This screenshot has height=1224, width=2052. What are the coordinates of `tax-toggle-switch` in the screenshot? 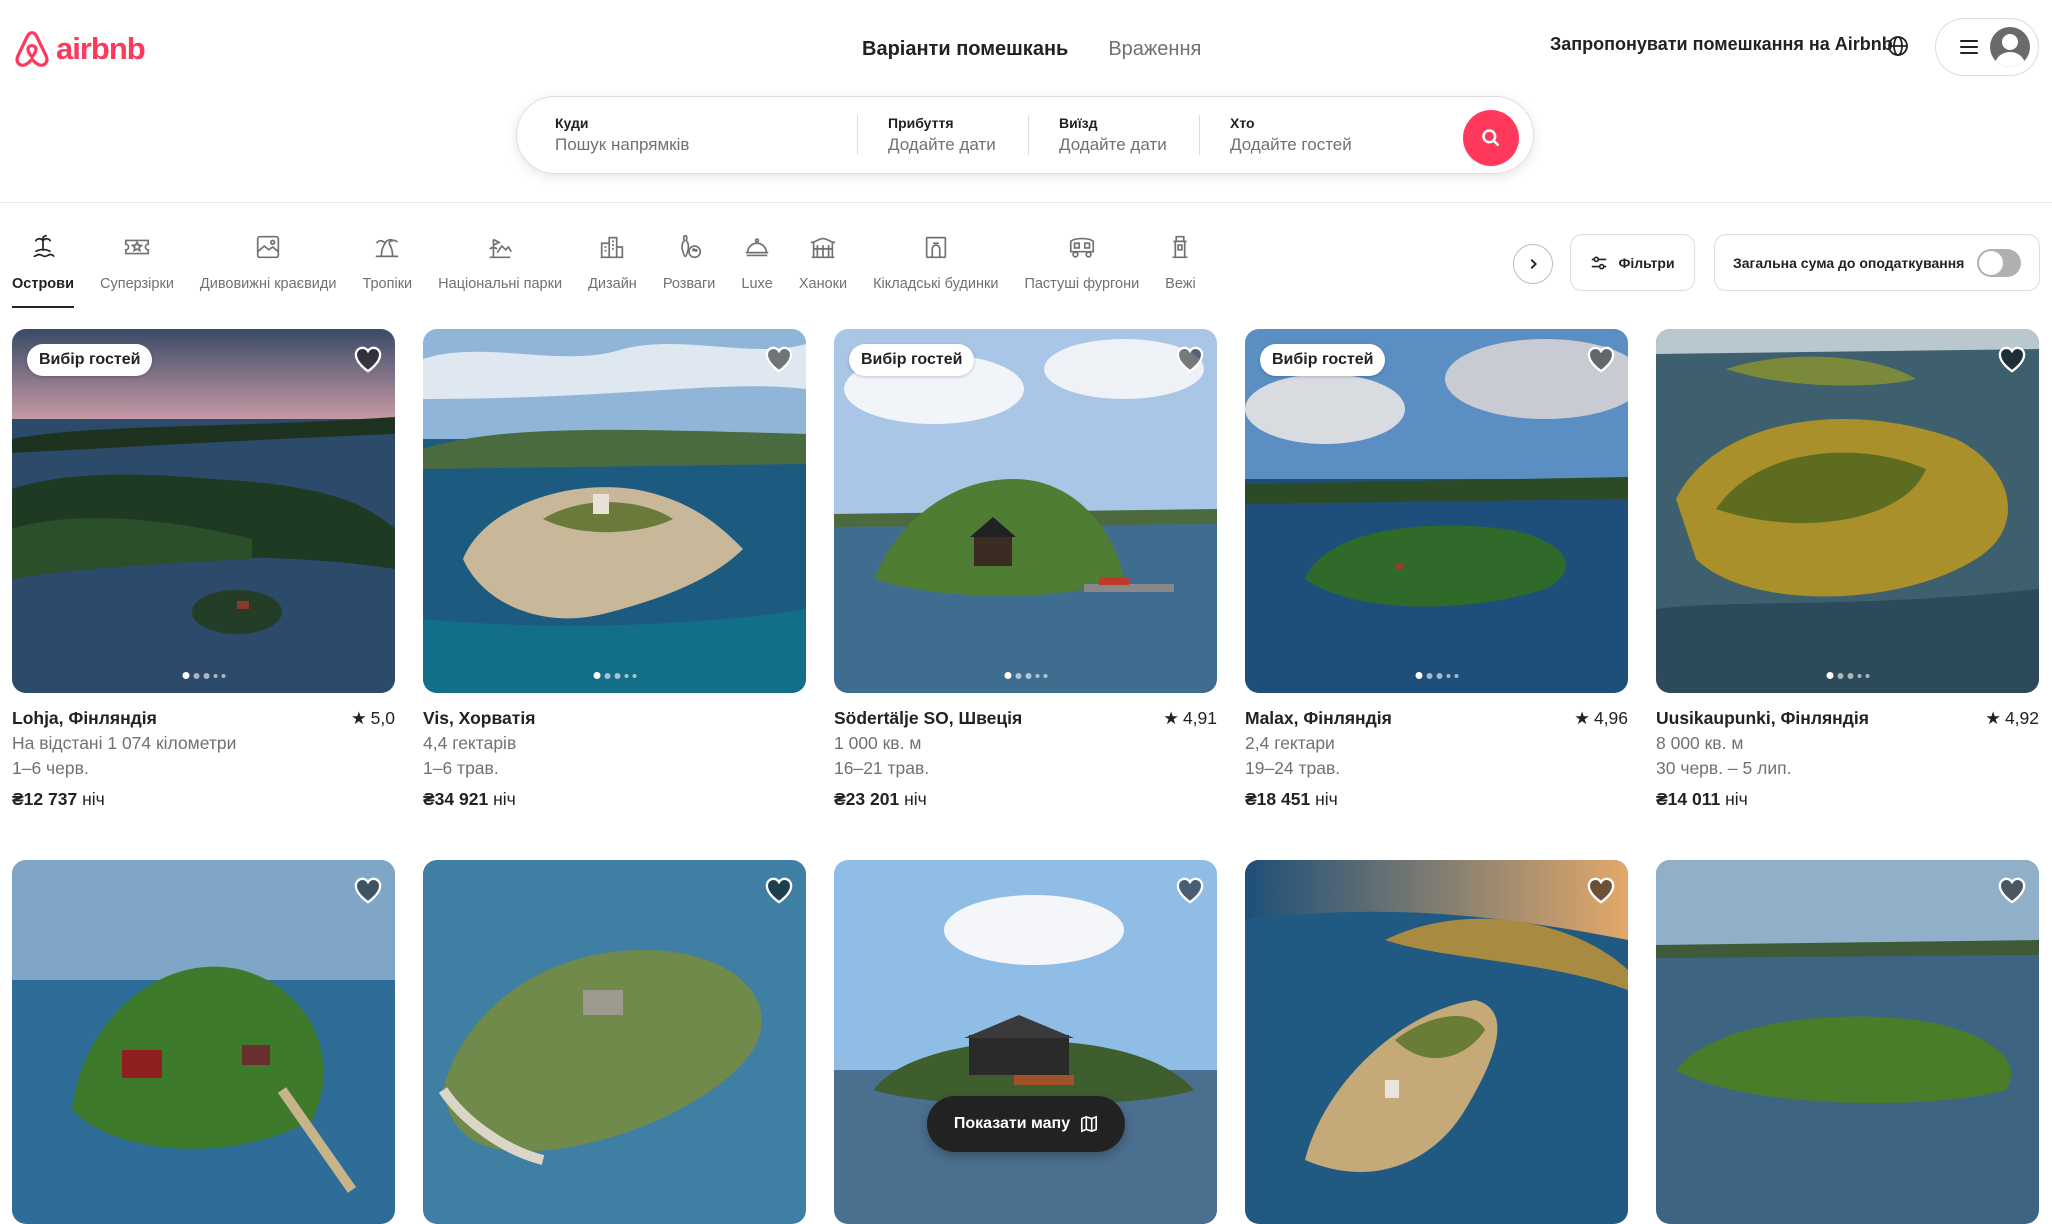 It's located at (1999, 262).